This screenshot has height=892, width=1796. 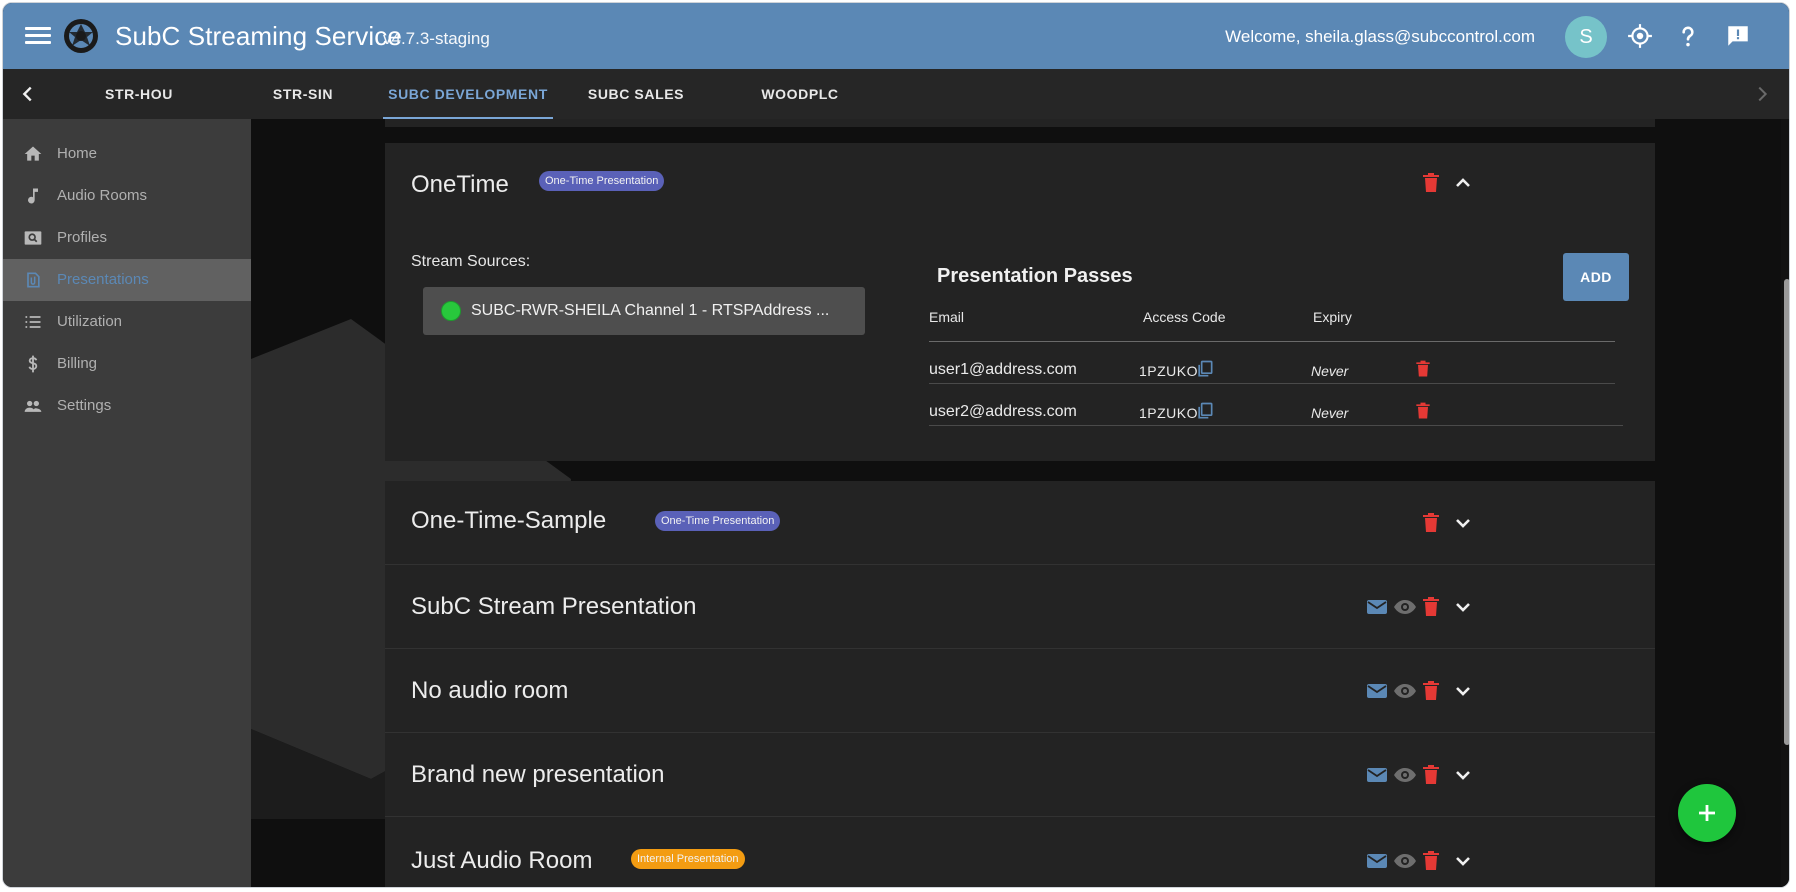 What do you see at coordinates (33, 196) in the screenshot?
I see `music-note-icon` at bounding box center [33, 196].